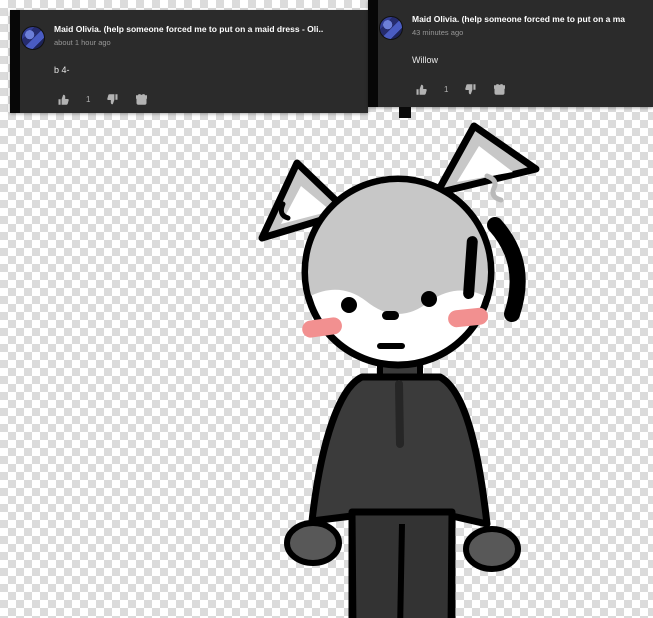 The height and width of the screenshot is (618, 653). I want to click on nose, so click(390, 315).